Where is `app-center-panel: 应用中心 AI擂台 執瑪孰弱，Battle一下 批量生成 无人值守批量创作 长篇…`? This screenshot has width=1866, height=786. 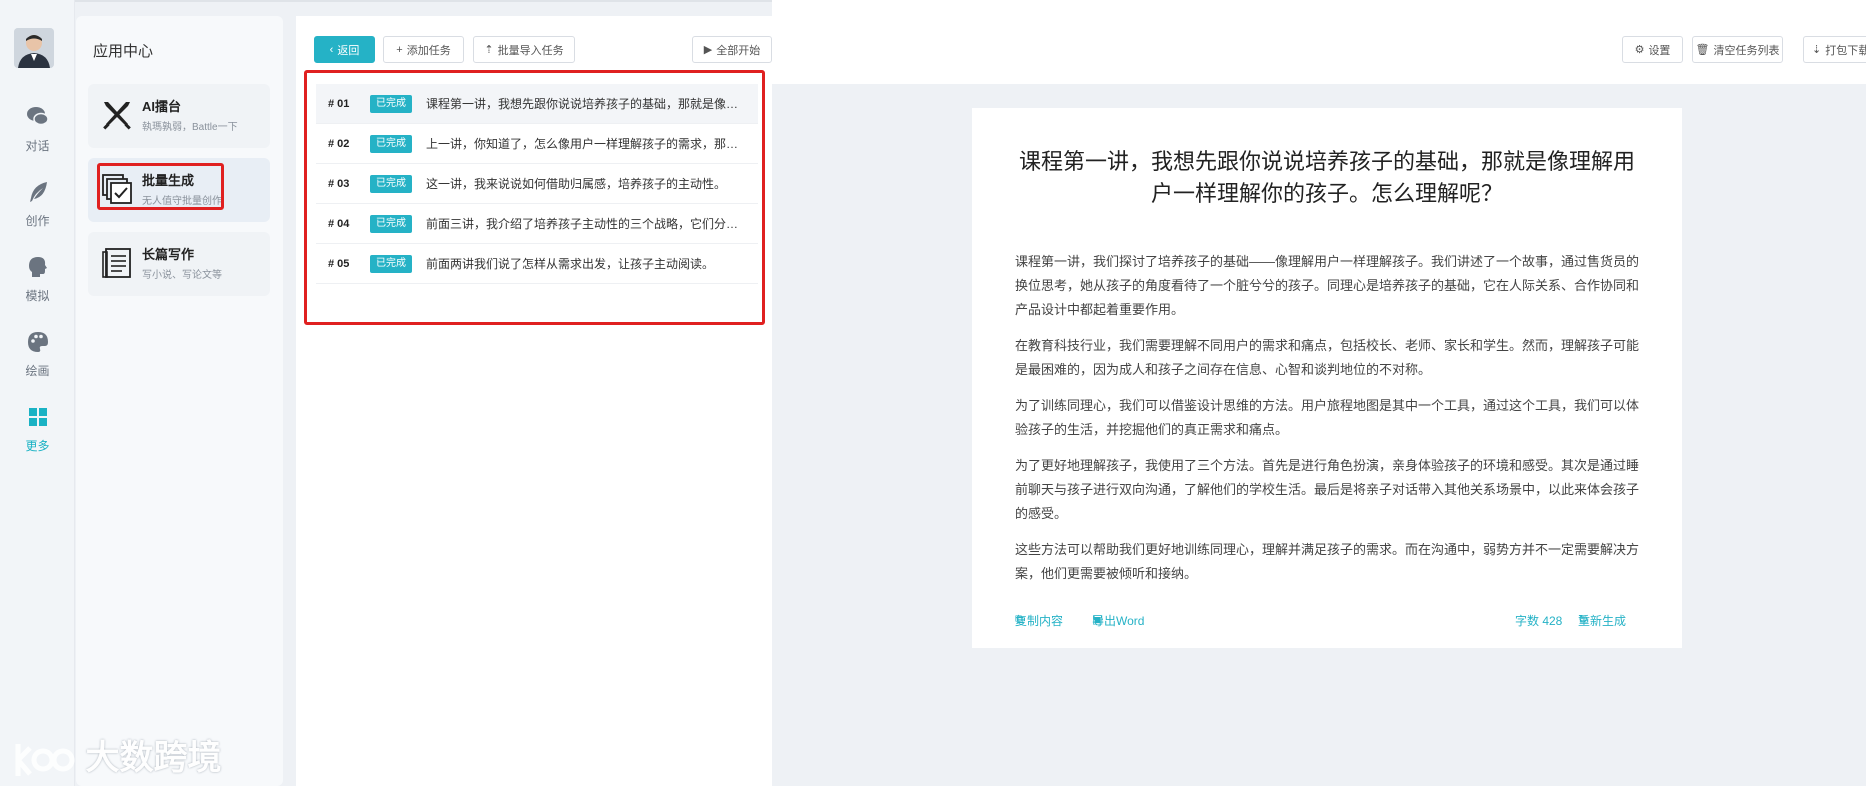
app-center-panel: 应用中心 AI擂台 執瑪孰弱，Battle一下 批量生成 无人值守批量创作 长篇… is located at coordinates (179, 401).